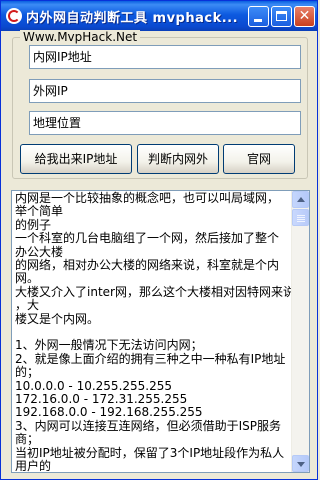 The width and height of the screenshot is (320, 480). What do you see at coordinates (258, 16) in the screenshot?
I see `minimize-button` at bounding box center [258, 16].